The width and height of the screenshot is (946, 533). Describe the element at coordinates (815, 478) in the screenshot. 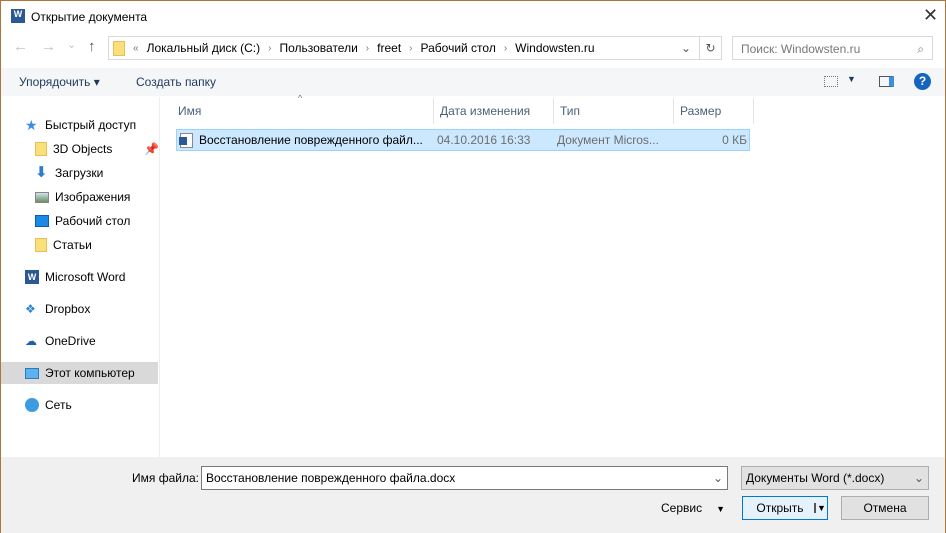

I see `filetype-value: Документы Word (*.docx)` at that location.